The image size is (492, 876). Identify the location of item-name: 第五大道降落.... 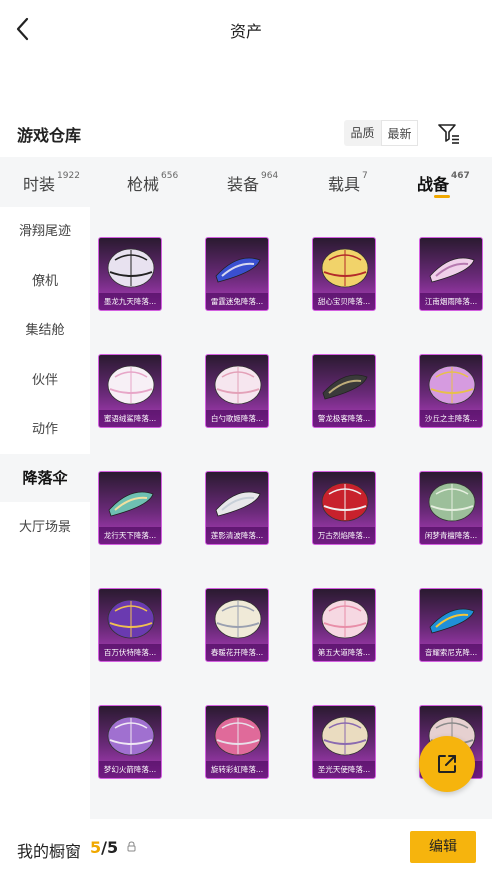
(344, 652).